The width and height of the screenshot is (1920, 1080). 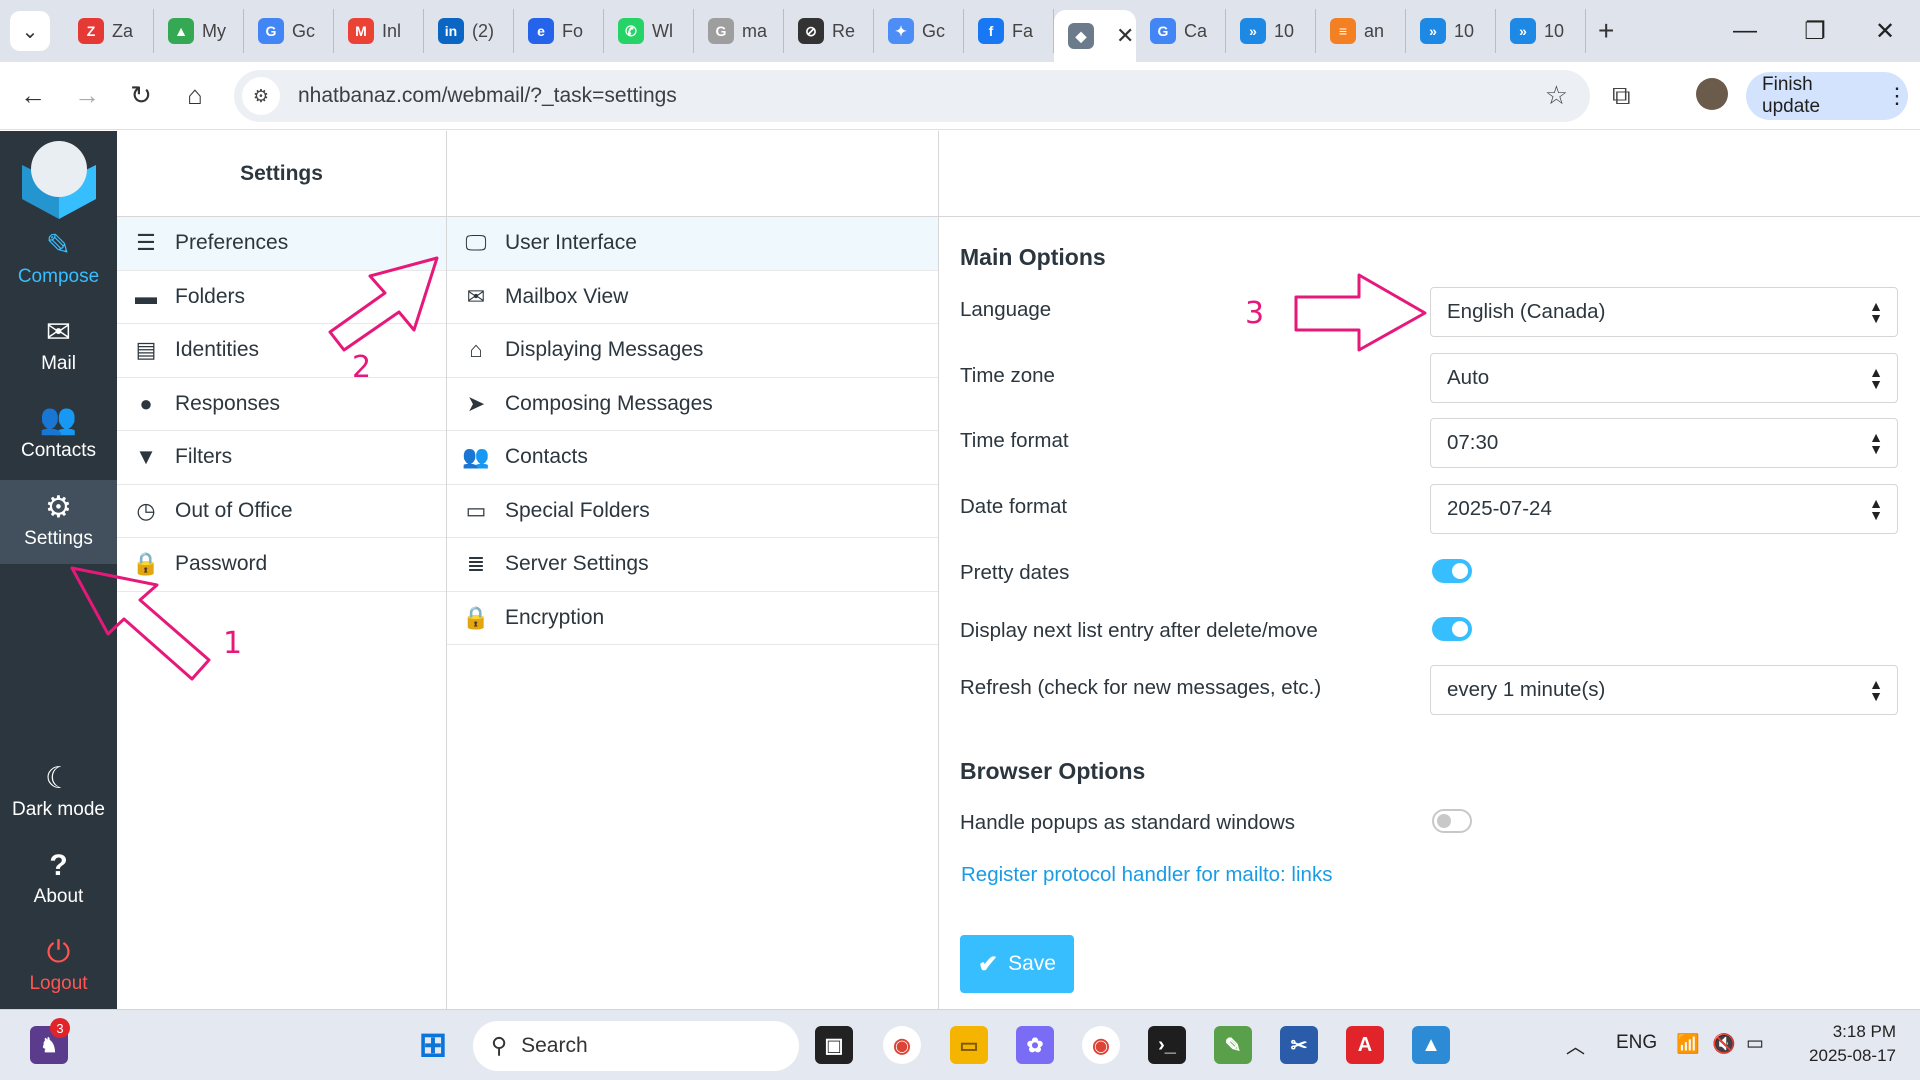 What do you see at coordinates (1452, 571) in the screenshot?
I see `pretty-dates-toggle` at bounding box center [1452, 571].